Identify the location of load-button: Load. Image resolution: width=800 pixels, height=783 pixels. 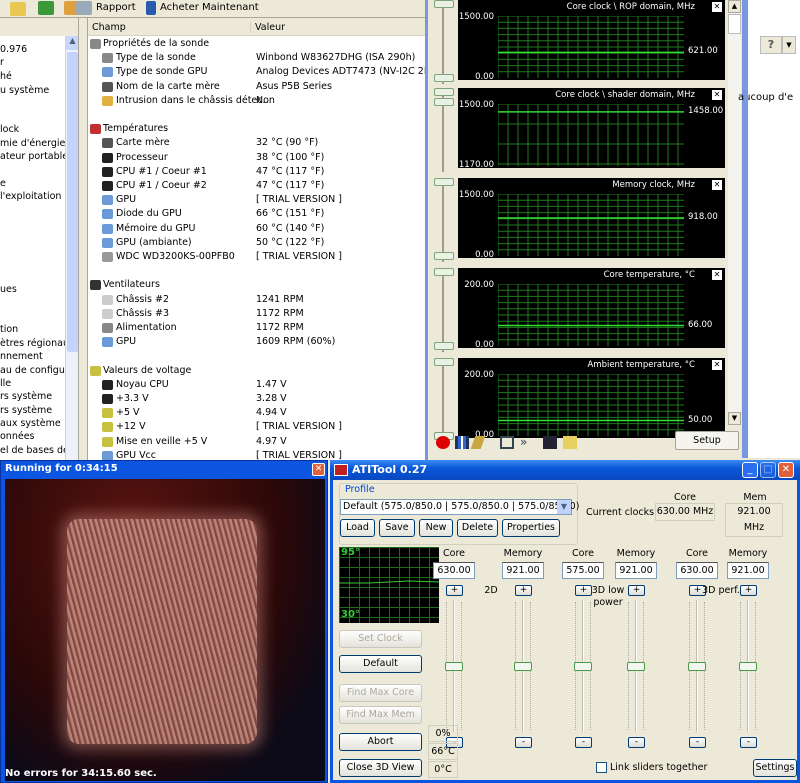
(357, 528).